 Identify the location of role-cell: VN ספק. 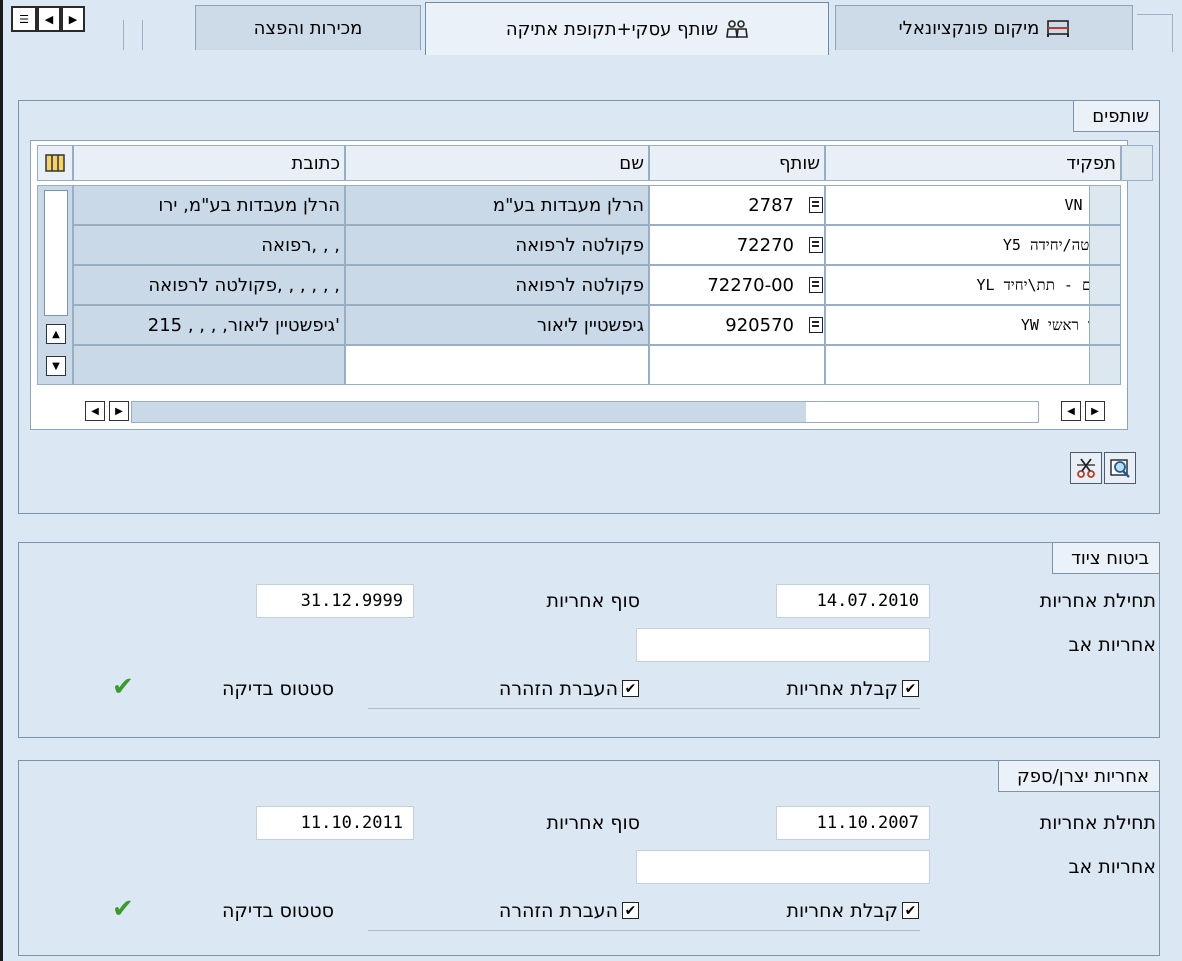
(973, 205).